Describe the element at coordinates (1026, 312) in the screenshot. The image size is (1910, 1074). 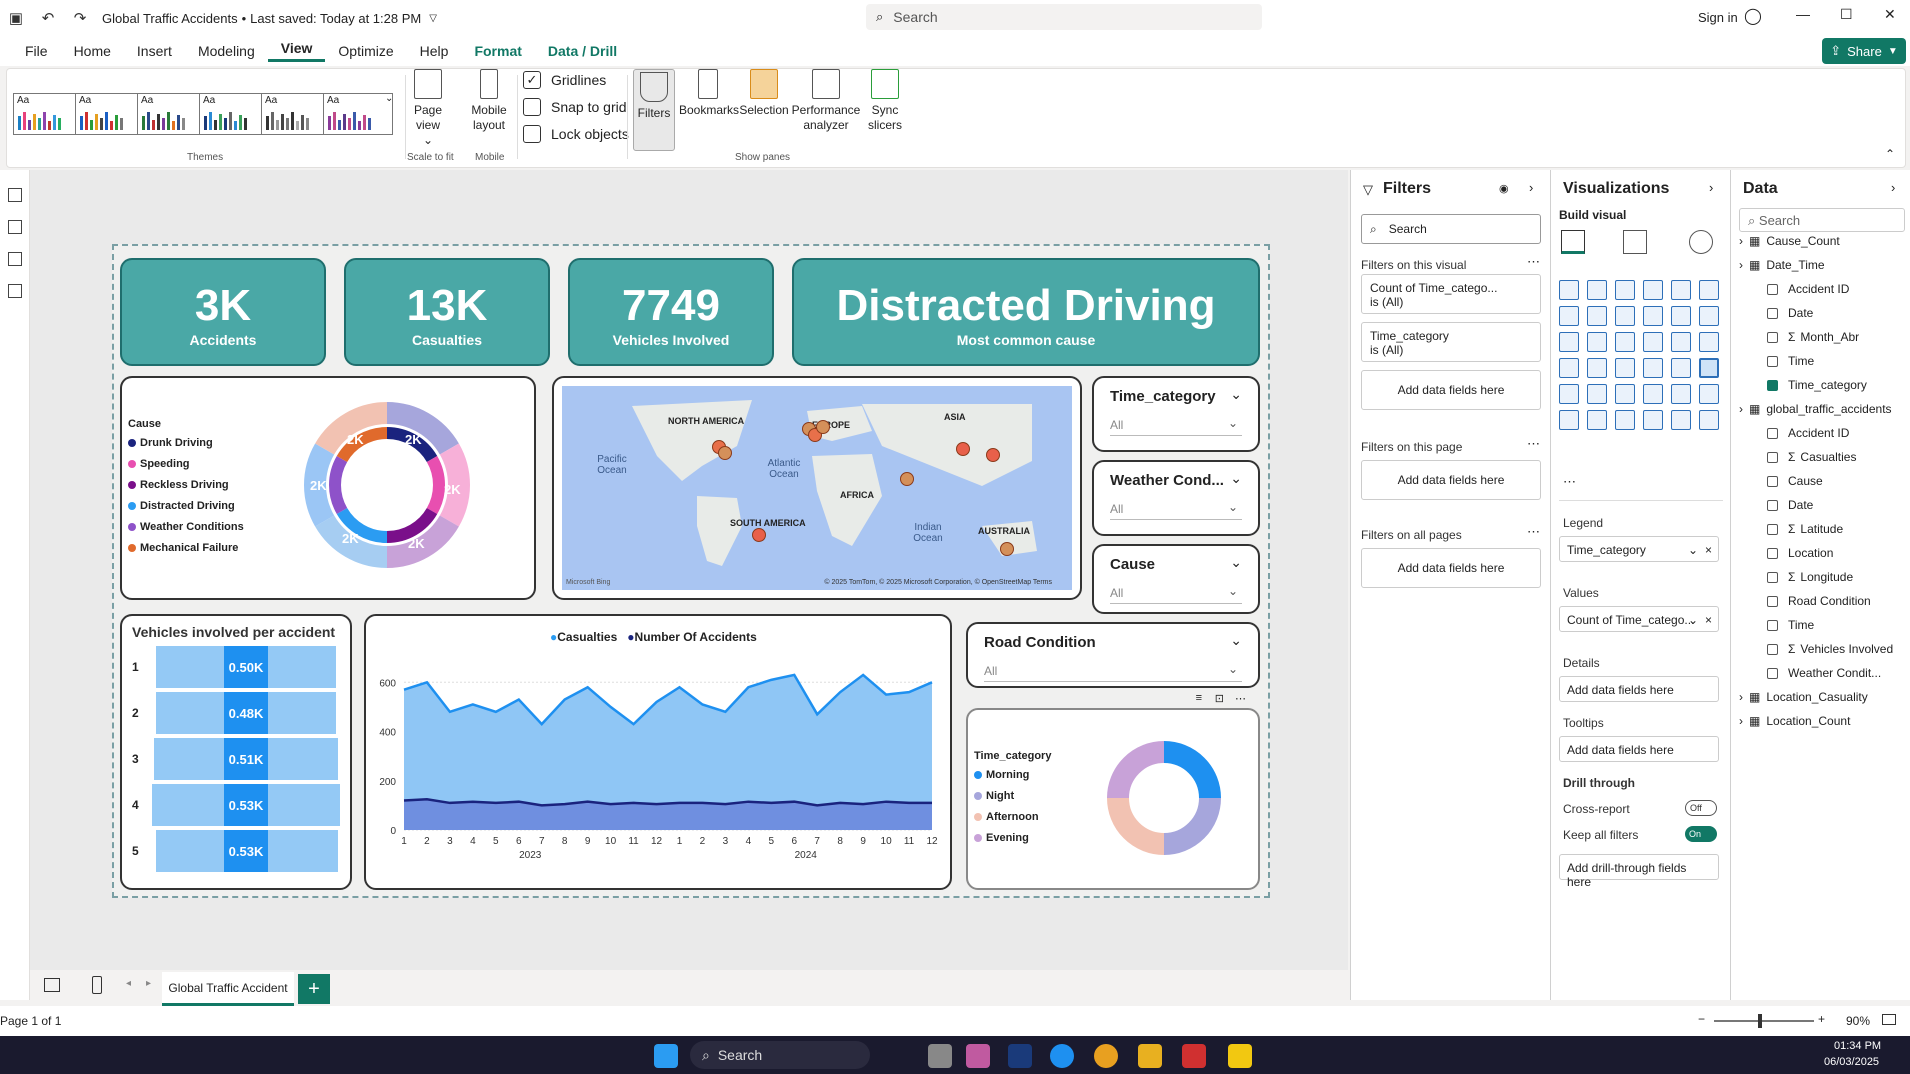
I see `kpi-common-cause: Distracted Driving Most common cause` at that location.